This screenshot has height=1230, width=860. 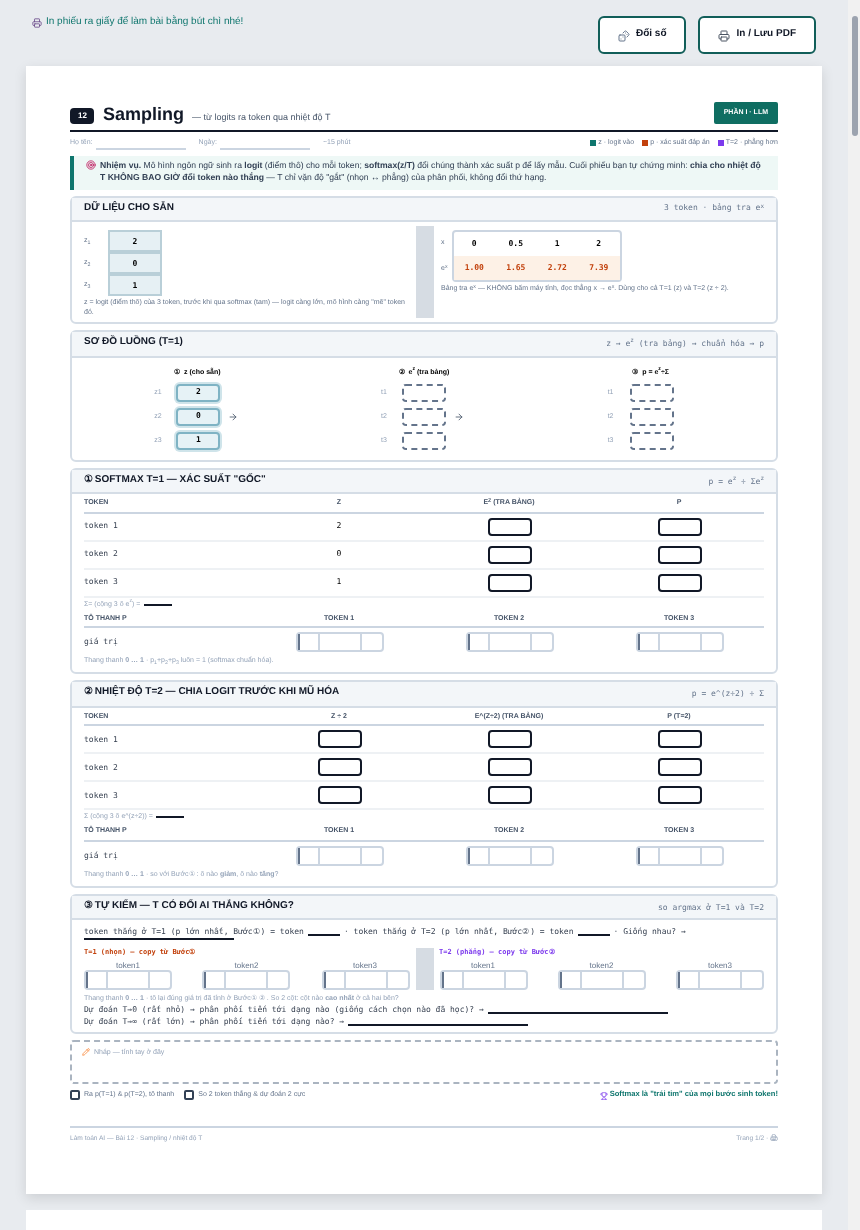 What do you see at coordinates (623, 35) in the screenshot?
I see `dice-icon` at bounding box center [623, 35].